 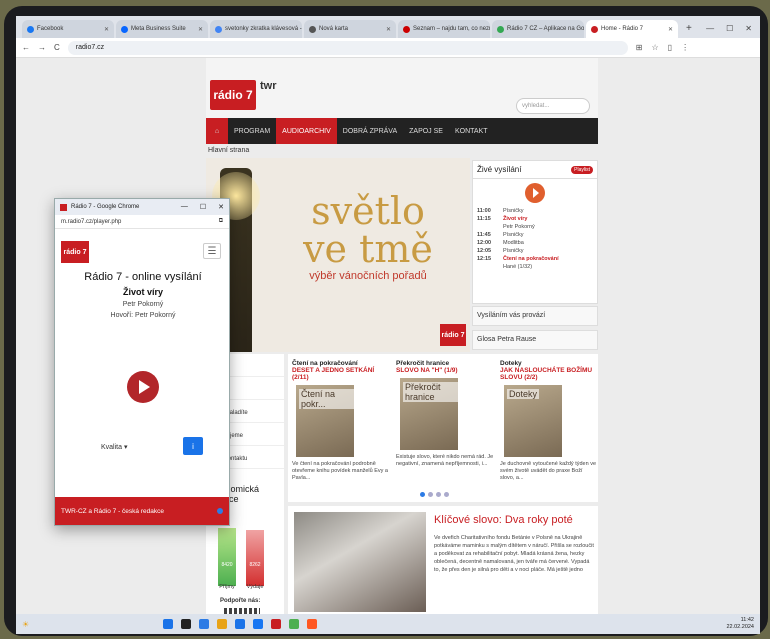 What do you see at coordinates (426, 131) in the screenshot?
I see `nav-item: ZAPOJ SE` at bounding box center [426, 131].